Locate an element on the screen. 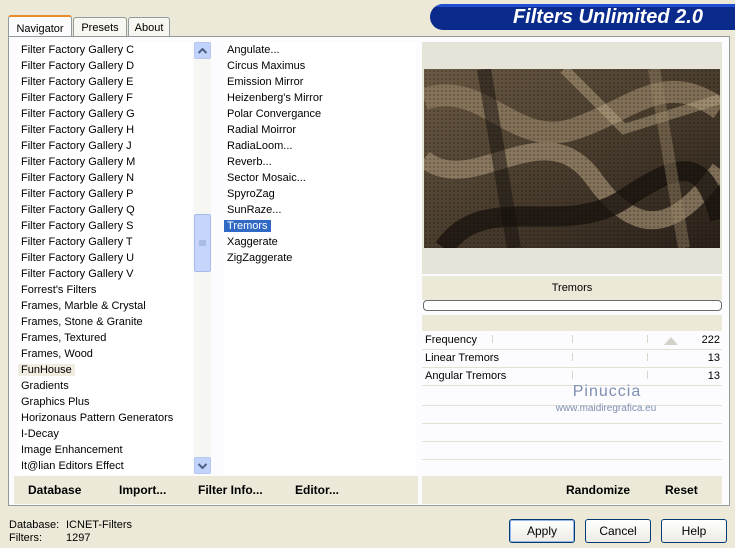 The width and height of the screenshot is (735, 548). scroll-thumb is located at coordinates (202, 243).